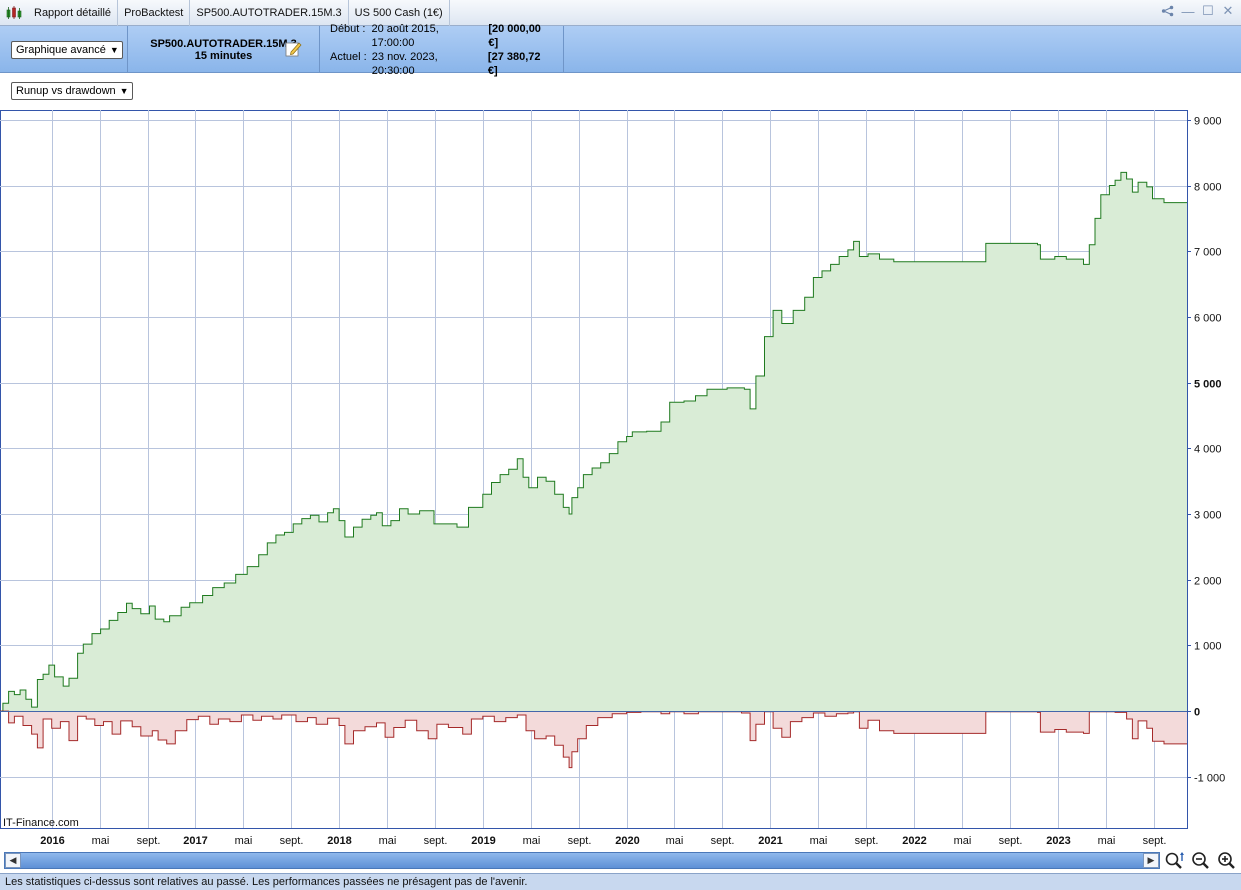  What do you see at coordinates (61, 49) in the screenshot?
I see `view-select-value: Graphique avancé` at bounding box center [61, 49].